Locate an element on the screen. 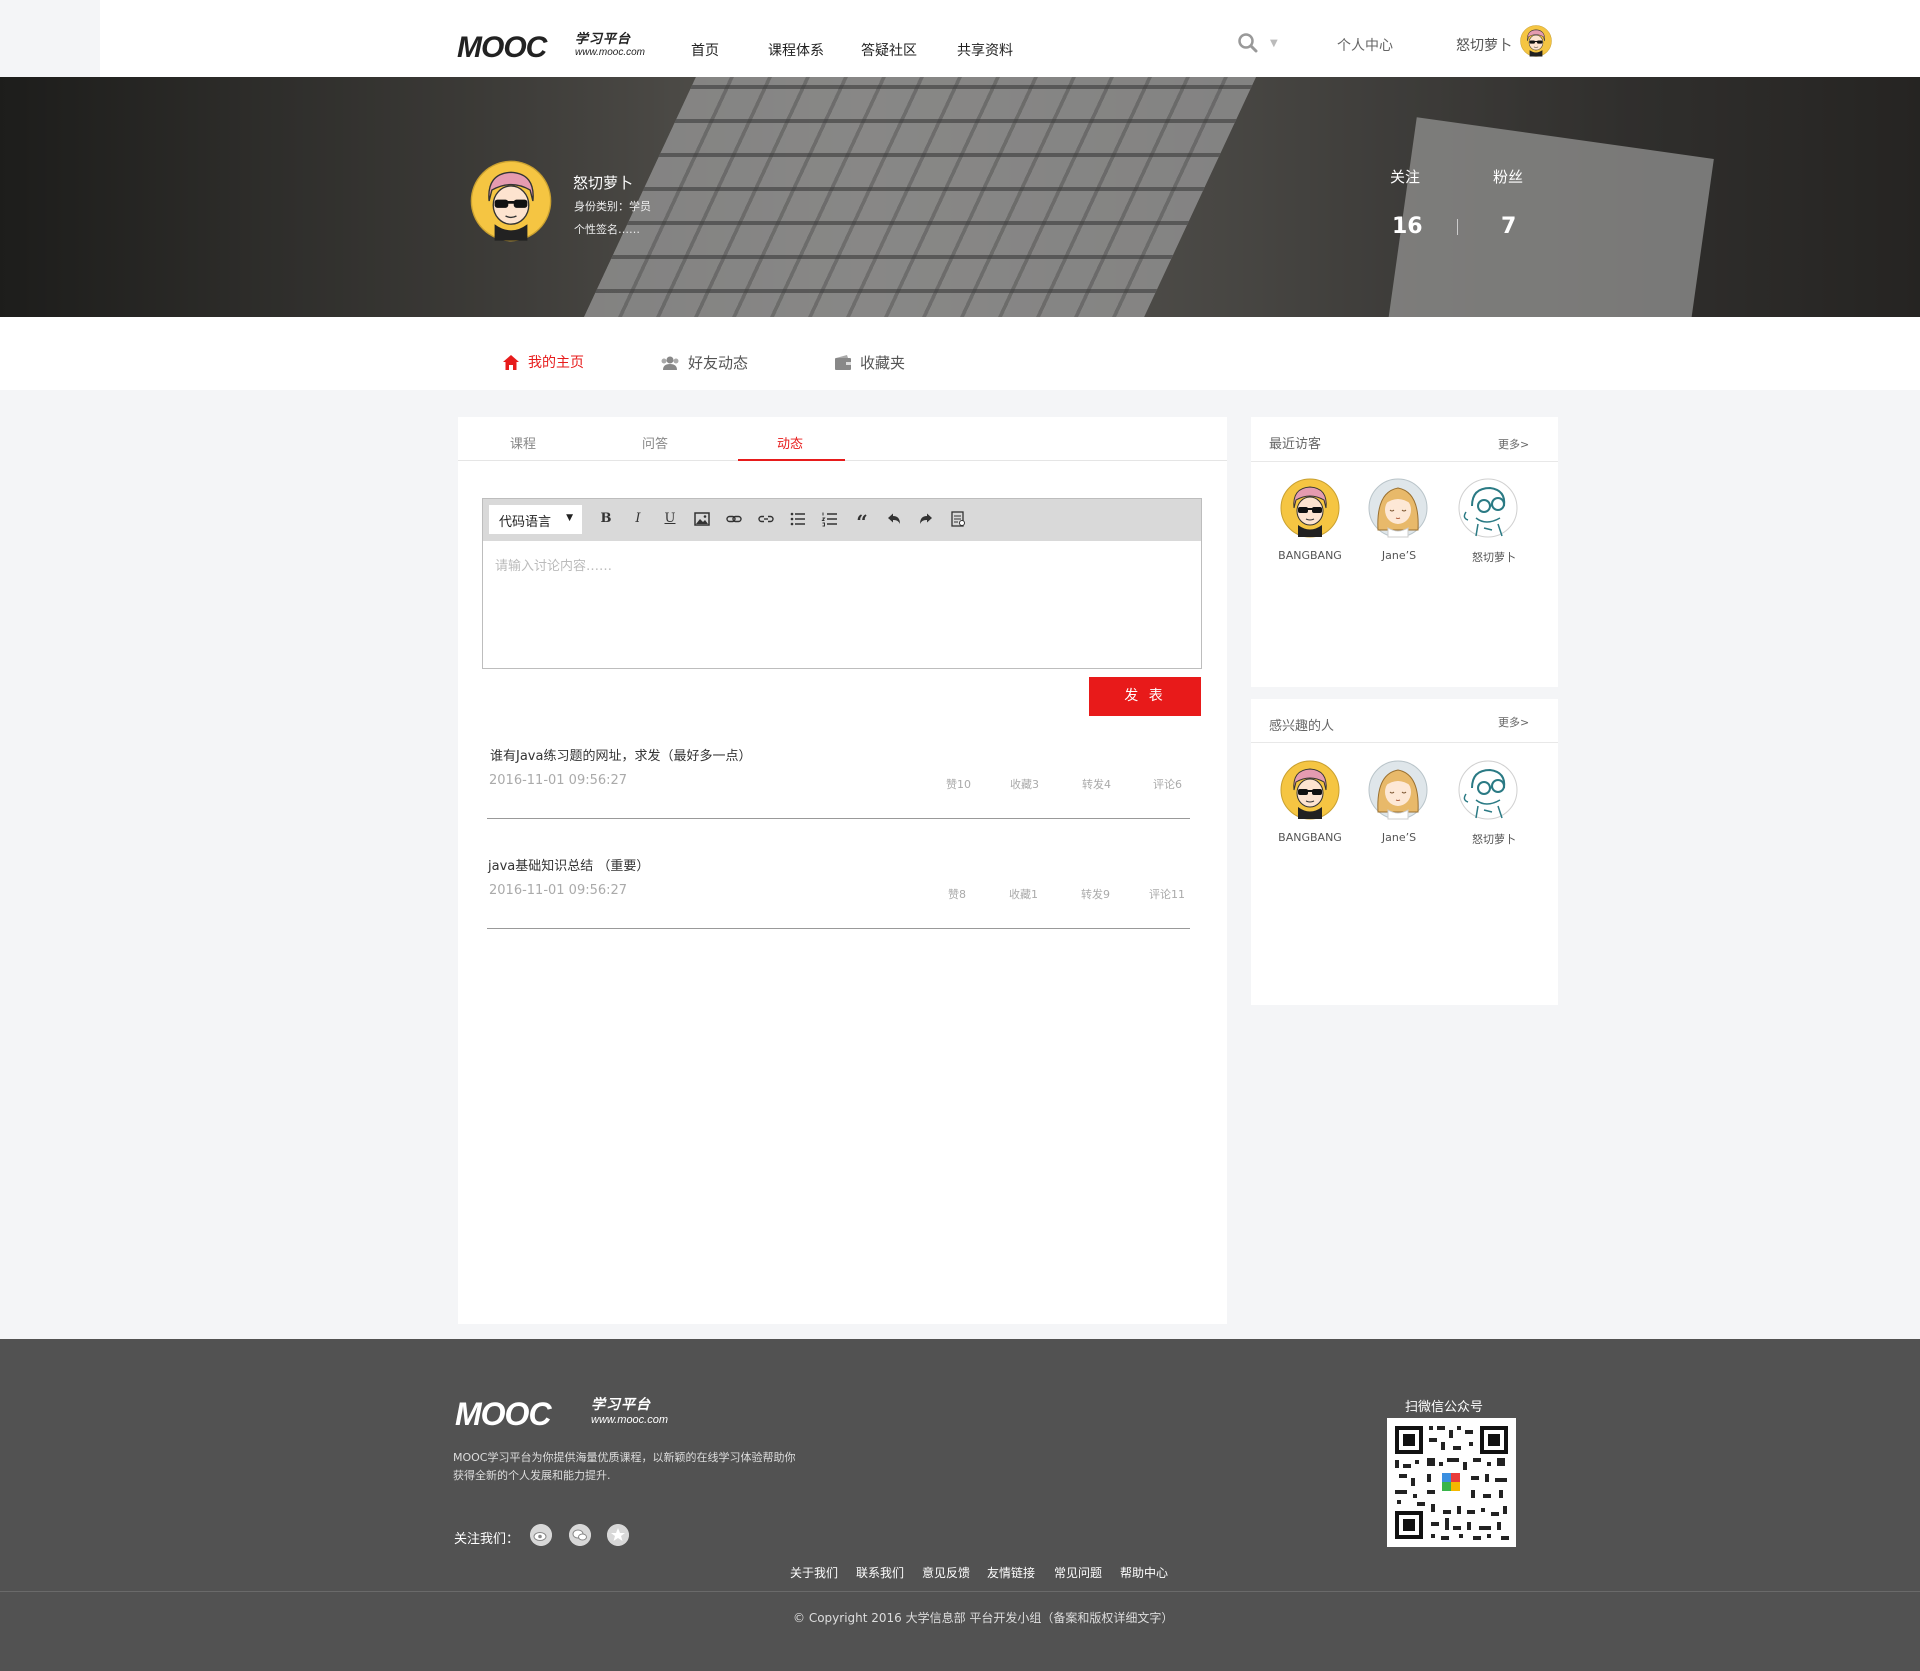  visitor-name: BANGBANG is located at coordinates (1310, 555).